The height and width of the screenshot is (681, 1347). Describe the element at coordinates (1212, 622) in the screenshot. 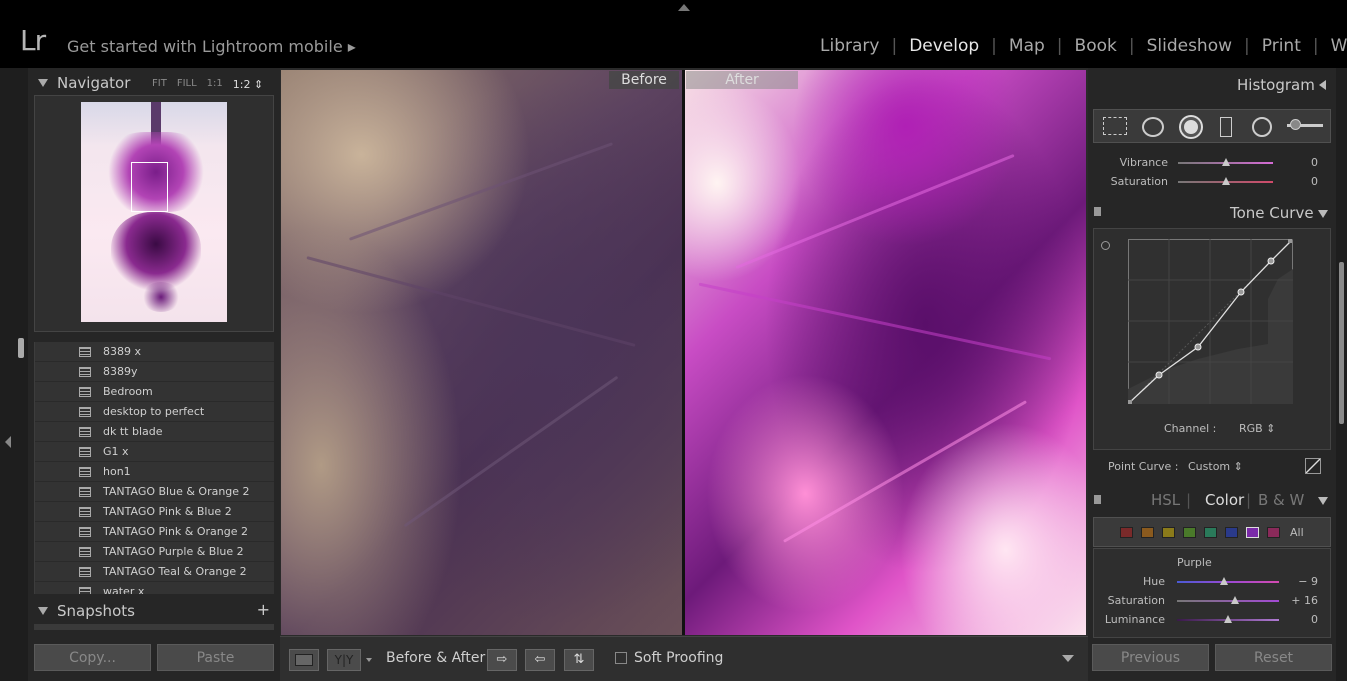

I see `luminance-slider: Luminance 0` at that location.